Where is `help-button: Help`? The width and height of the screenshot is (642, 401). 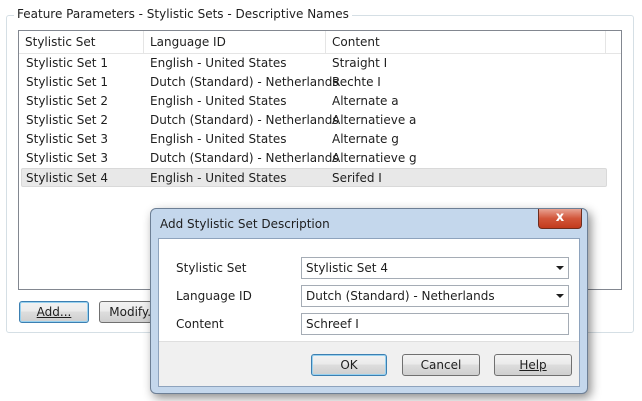 help-button: Help is located at coordinates (533, 365).